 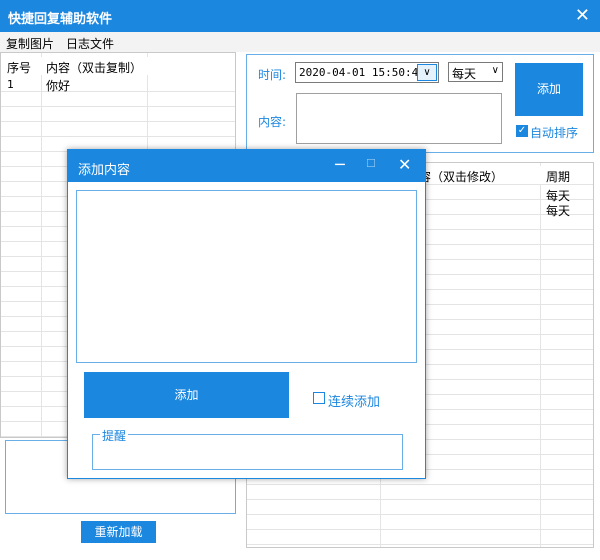 I want to click on reload-button: 重新加载, so click(x=118, y=532).